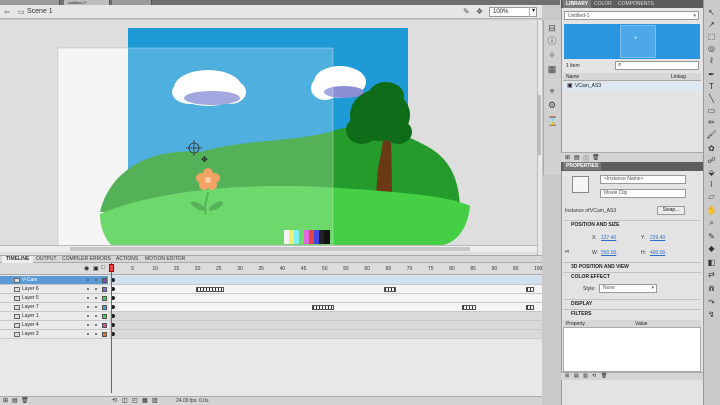  I want to click on layer-row: Layer 5, so click(54, 298).